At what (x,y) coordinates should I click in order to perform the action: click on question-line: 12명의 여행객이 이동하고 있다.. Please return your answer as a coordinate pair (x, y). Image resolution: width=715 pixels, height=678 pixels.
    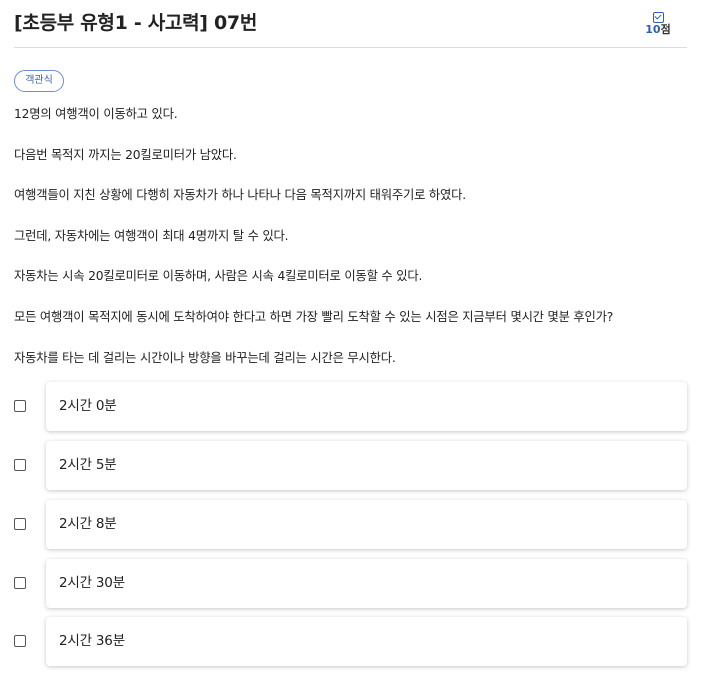
    Looking at the image, I should click on (96, 114).